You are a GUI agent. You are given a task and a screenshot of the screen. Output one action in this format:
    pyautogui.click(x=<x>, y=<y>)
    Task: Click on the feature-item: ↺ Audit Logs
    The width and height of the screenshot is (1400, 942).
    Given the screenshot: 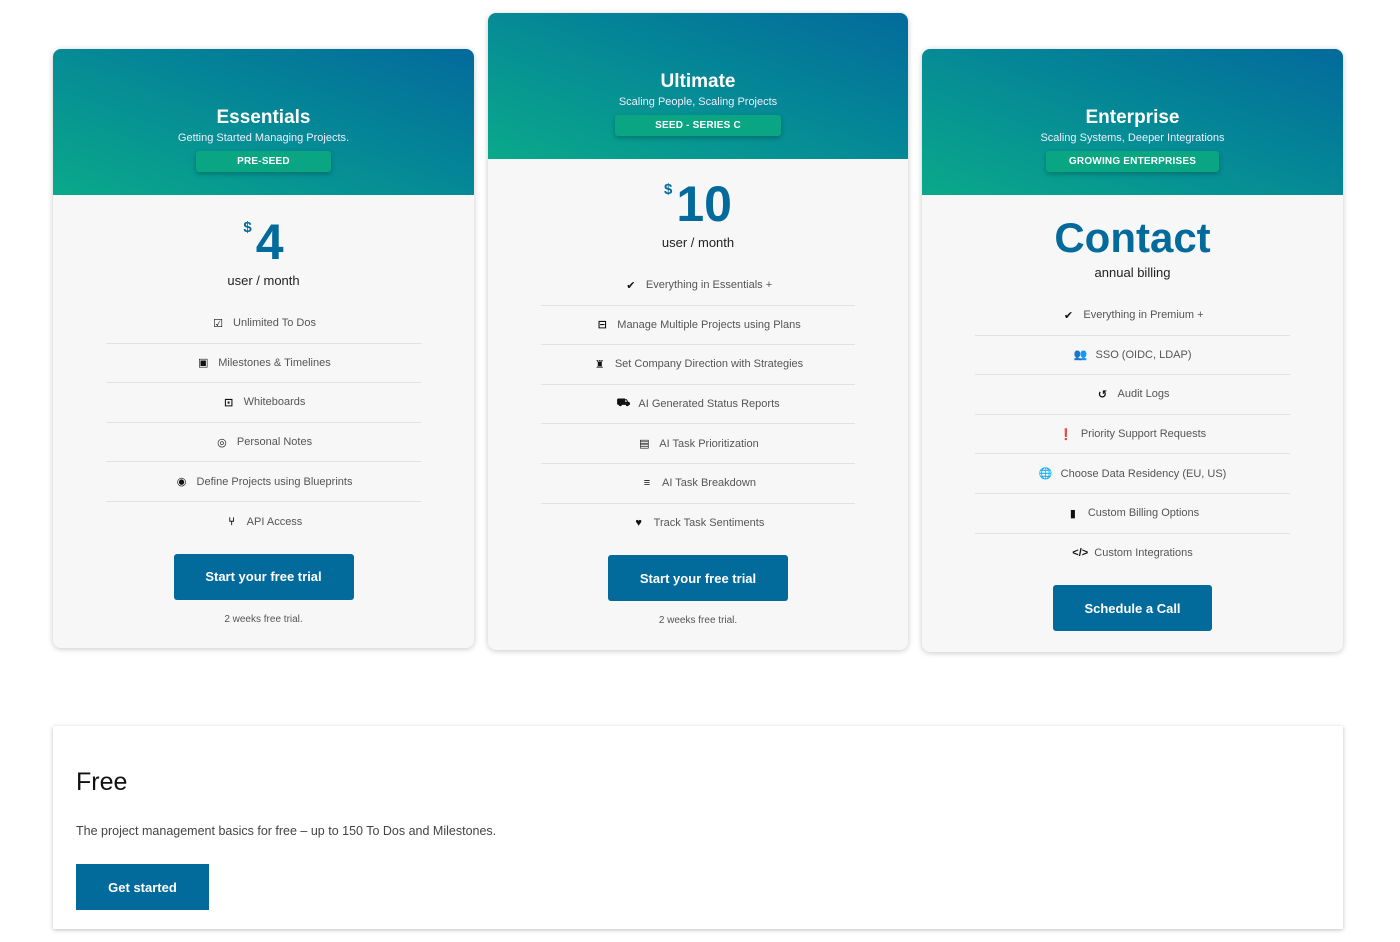 What is the action you would take?
    pyautogui.click(x=1132, y=395)
    